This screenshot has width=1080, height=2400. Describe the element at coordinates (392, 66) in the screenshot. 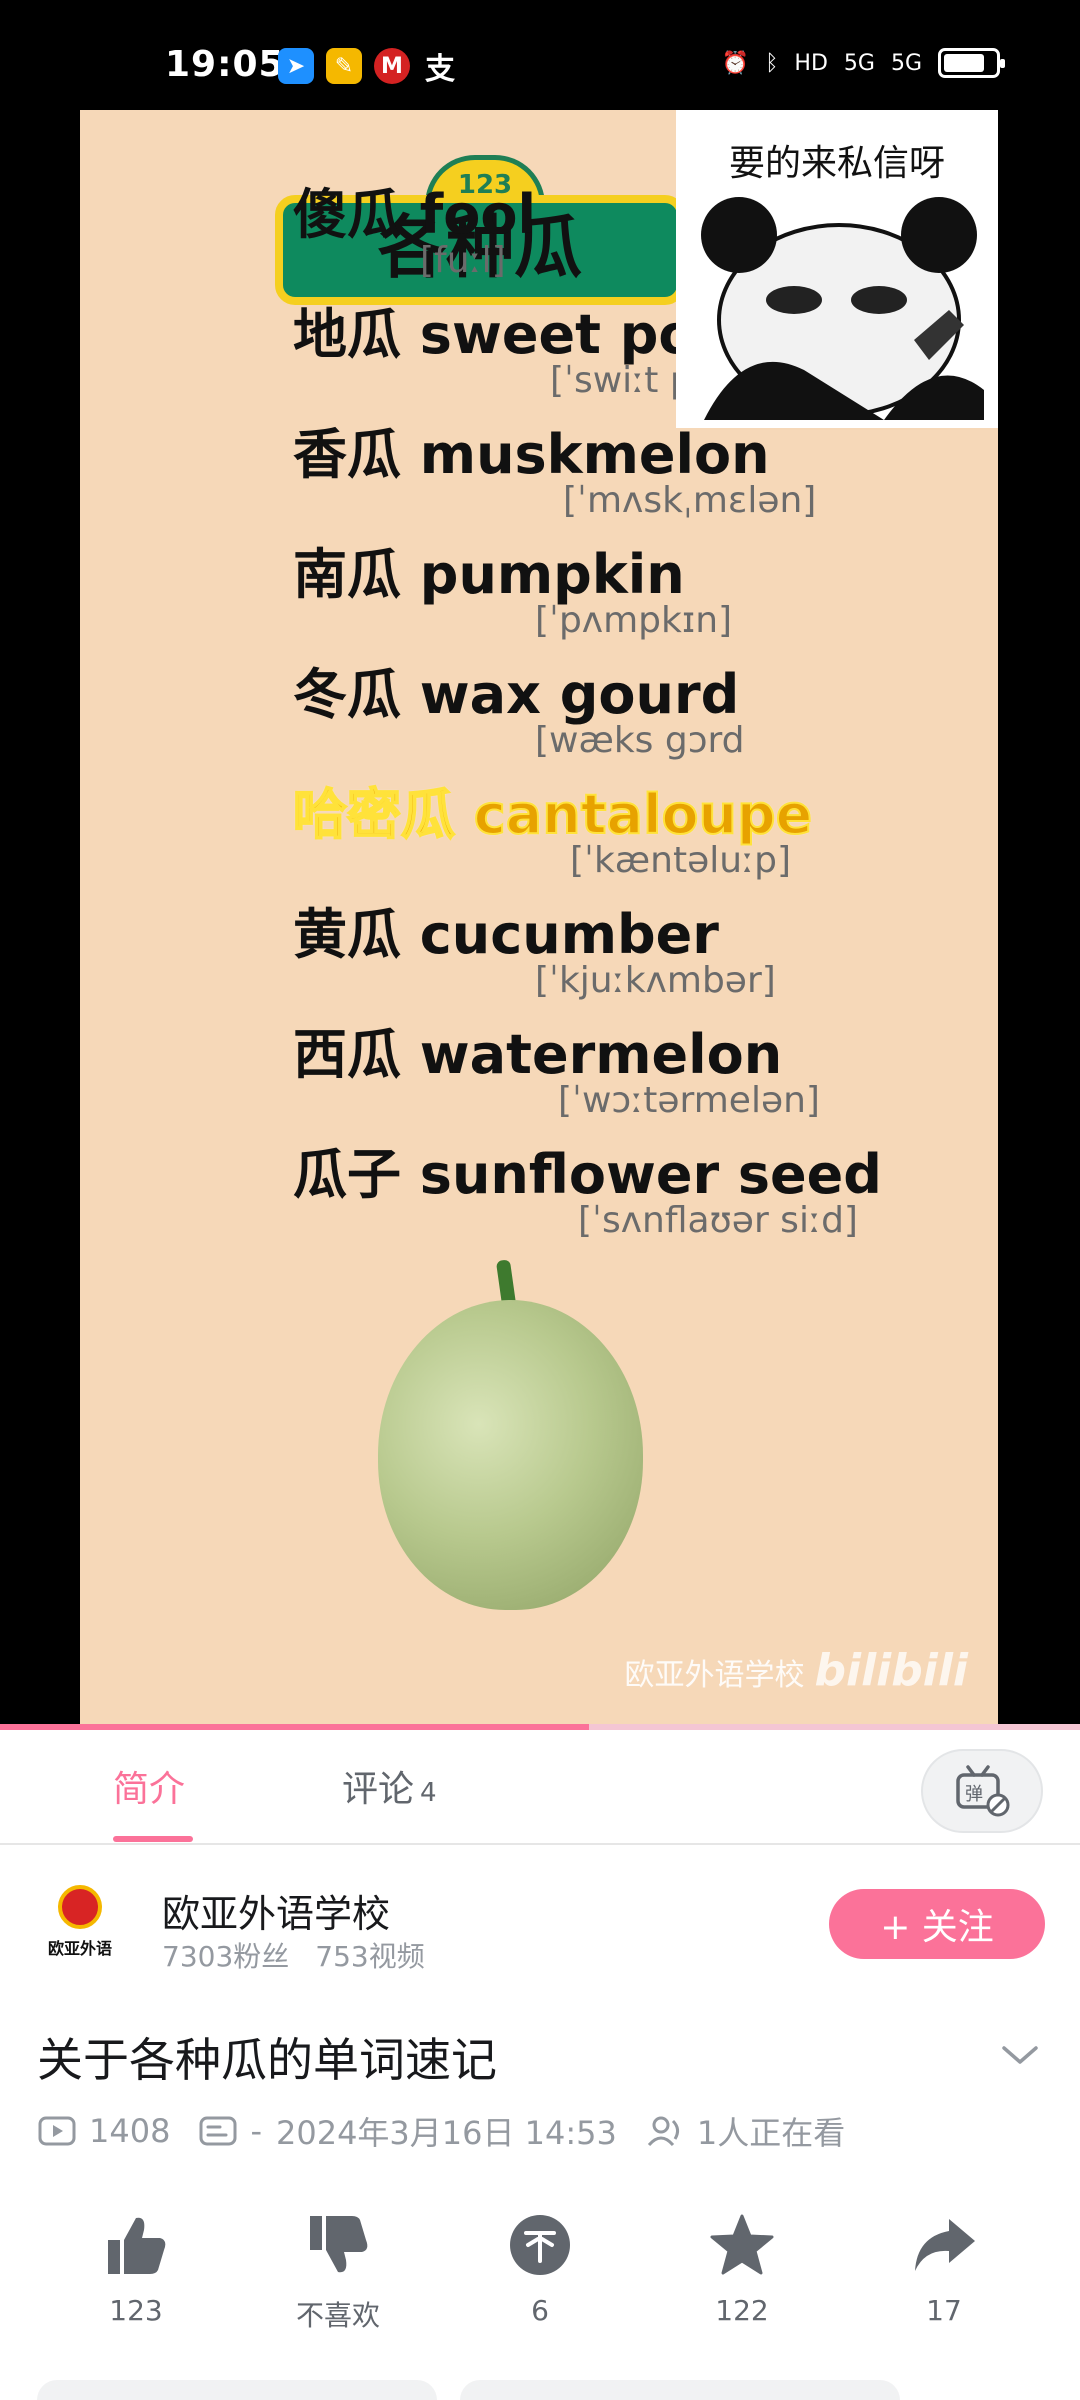

I see `bank-icon: M` at that location.